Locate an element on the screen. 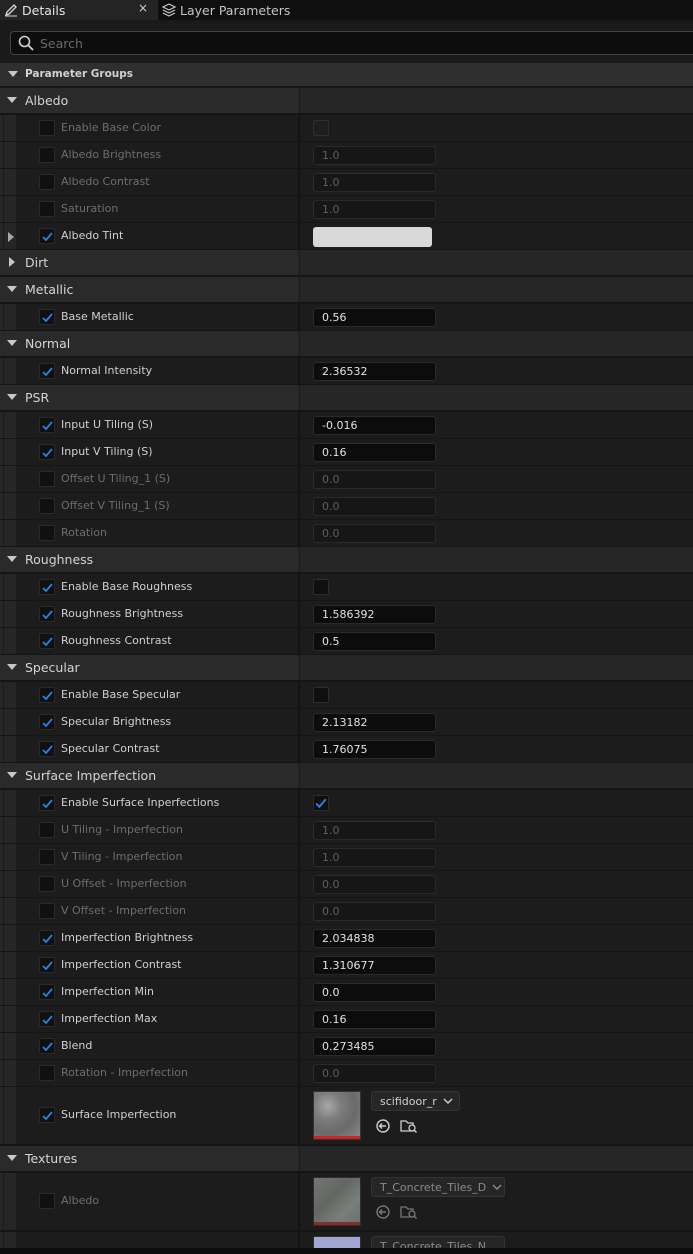 The width and height of the screenshot is (693, 1254). value-field: 1.76075 is located at coordinates (374, 749).